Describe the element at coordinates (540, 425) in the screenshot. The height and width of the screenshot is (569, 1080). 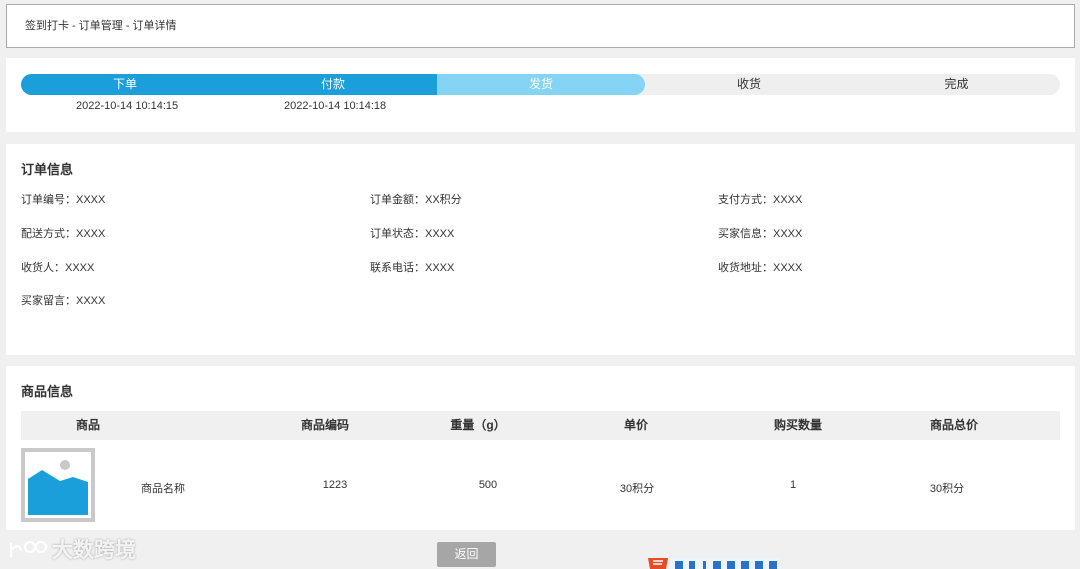
I see `goods-table-header: 商品 商品编码 重量（g） 单价 购买数量 商品总价` at that location.